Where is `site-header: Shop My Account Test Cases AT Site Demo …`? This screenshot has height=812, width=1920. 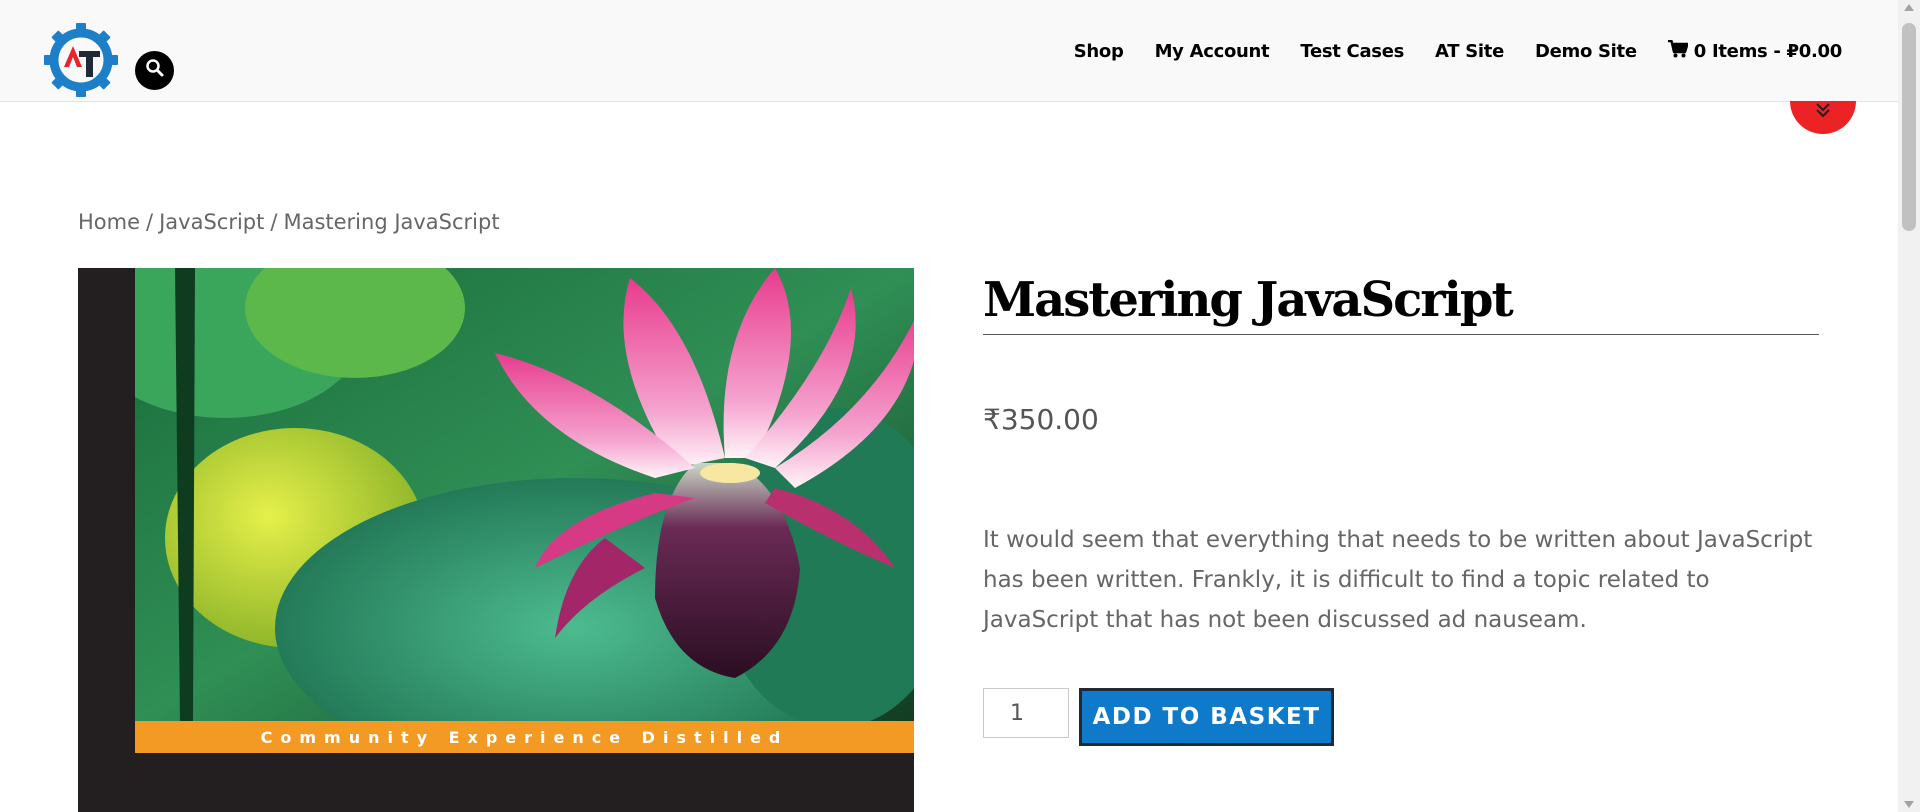
site-header: Shop My Account Test Cases AT Site Demo … is located at coordinates (949, 51).